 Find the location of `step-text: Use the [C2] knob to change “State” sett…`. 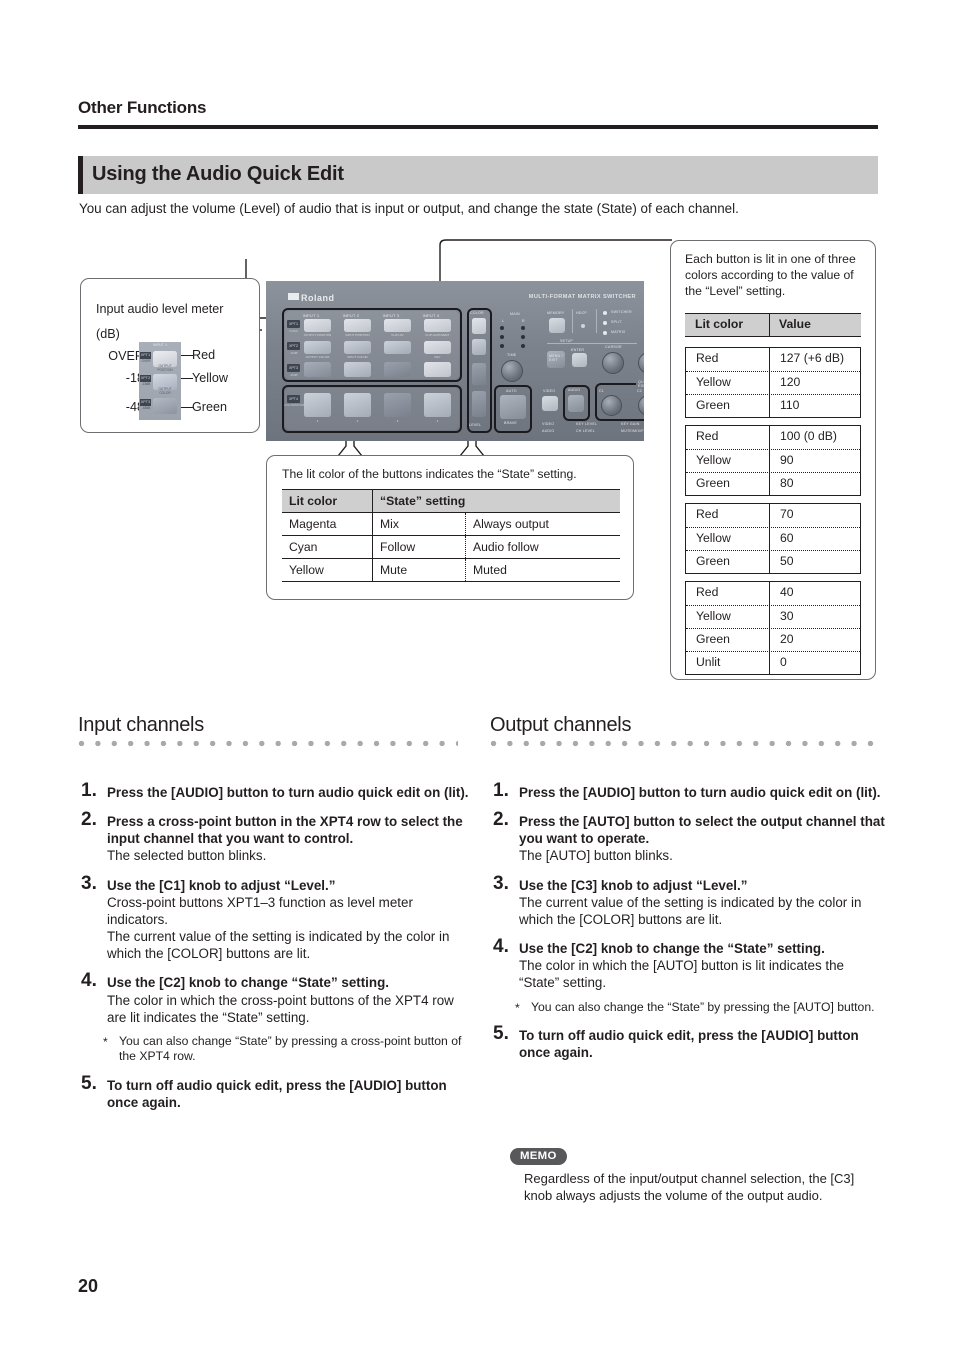

step-text: Use the [C2] knob to change “State” sett… is located at coordinates (248, 983).